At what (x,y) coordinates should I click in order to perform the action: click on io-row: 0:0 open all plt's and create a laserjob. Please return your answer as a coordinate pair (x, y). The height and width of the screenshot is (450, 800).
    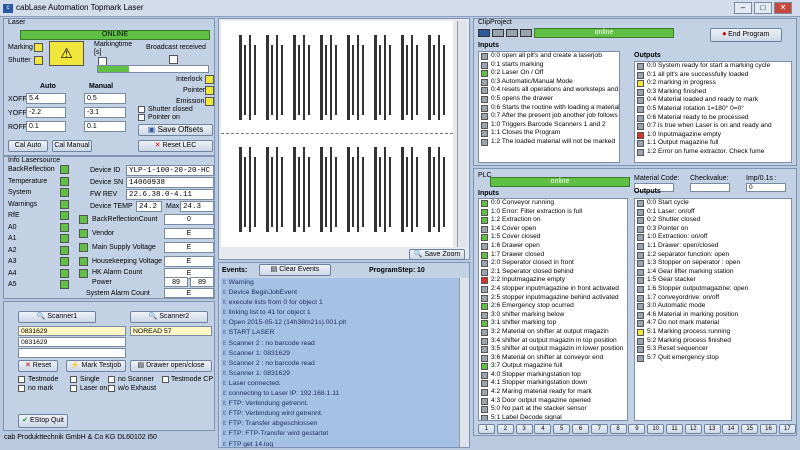
    Looking at the image, I should click on (549, 56).